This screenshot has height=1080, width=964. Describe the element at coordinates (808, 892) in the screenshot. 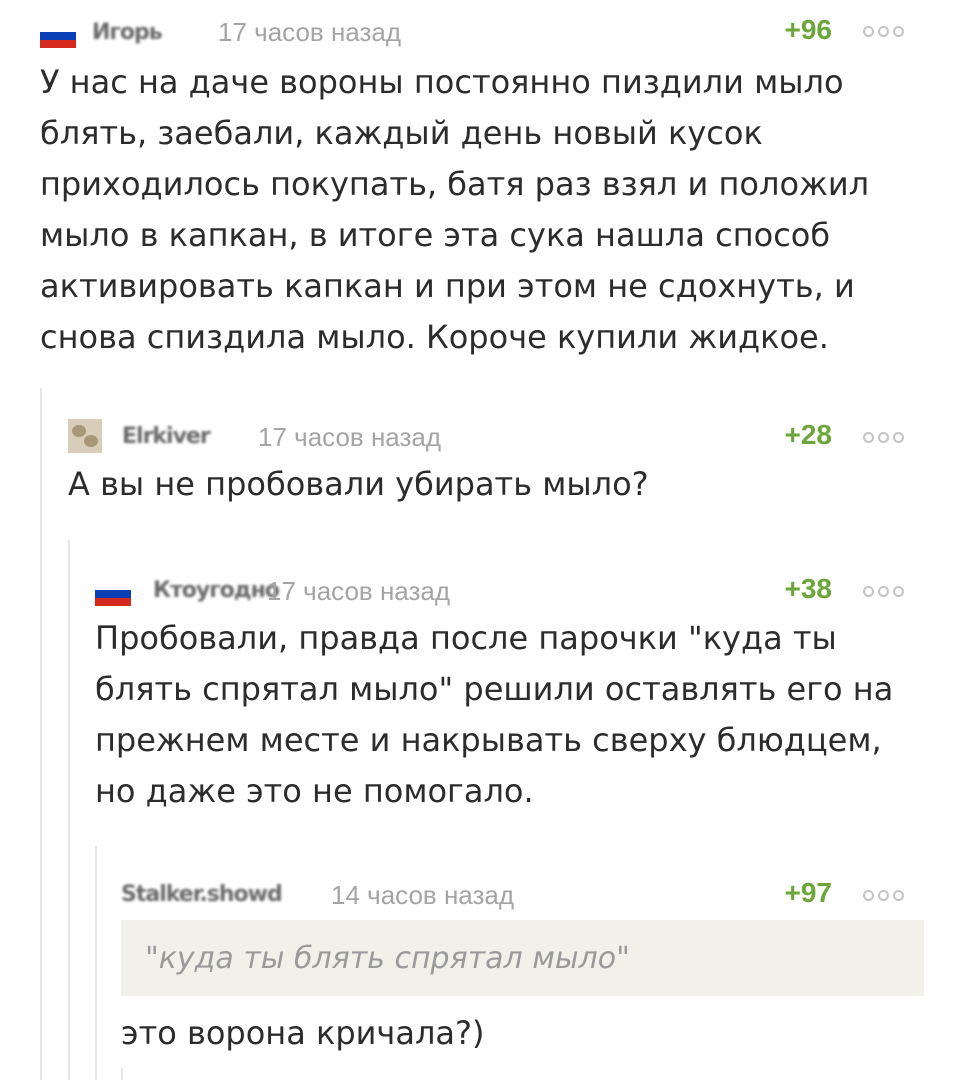

I see `comment-rating: +97` at that location.